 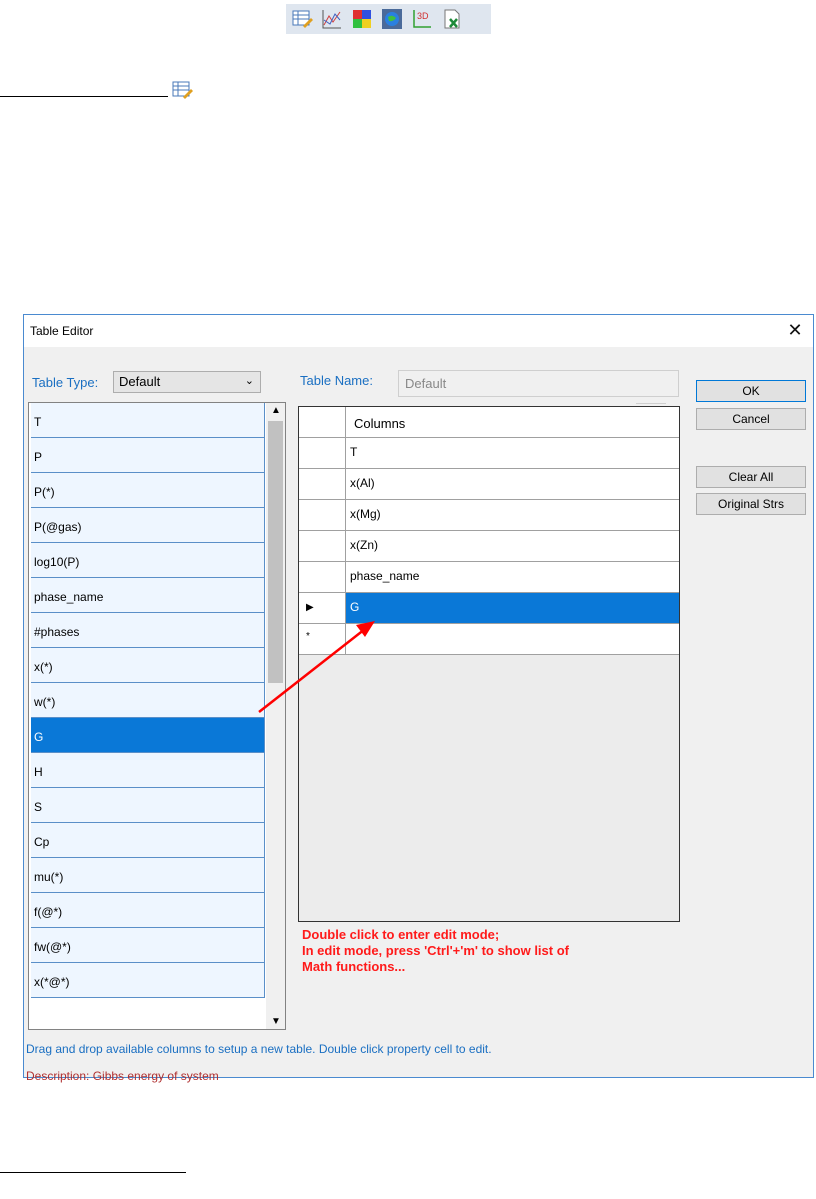 I want to click on table-row: T, so click(x=489, y=453).